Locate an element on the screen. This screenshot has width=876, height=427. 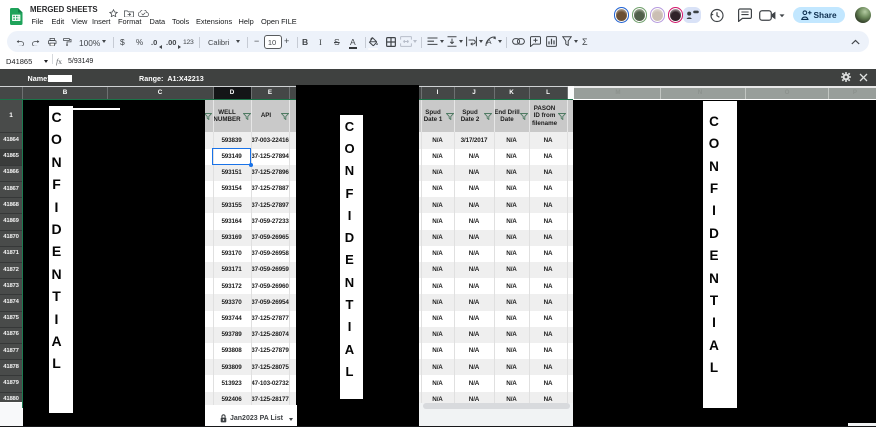
svg-text: A is located at coordinates (489, 41).